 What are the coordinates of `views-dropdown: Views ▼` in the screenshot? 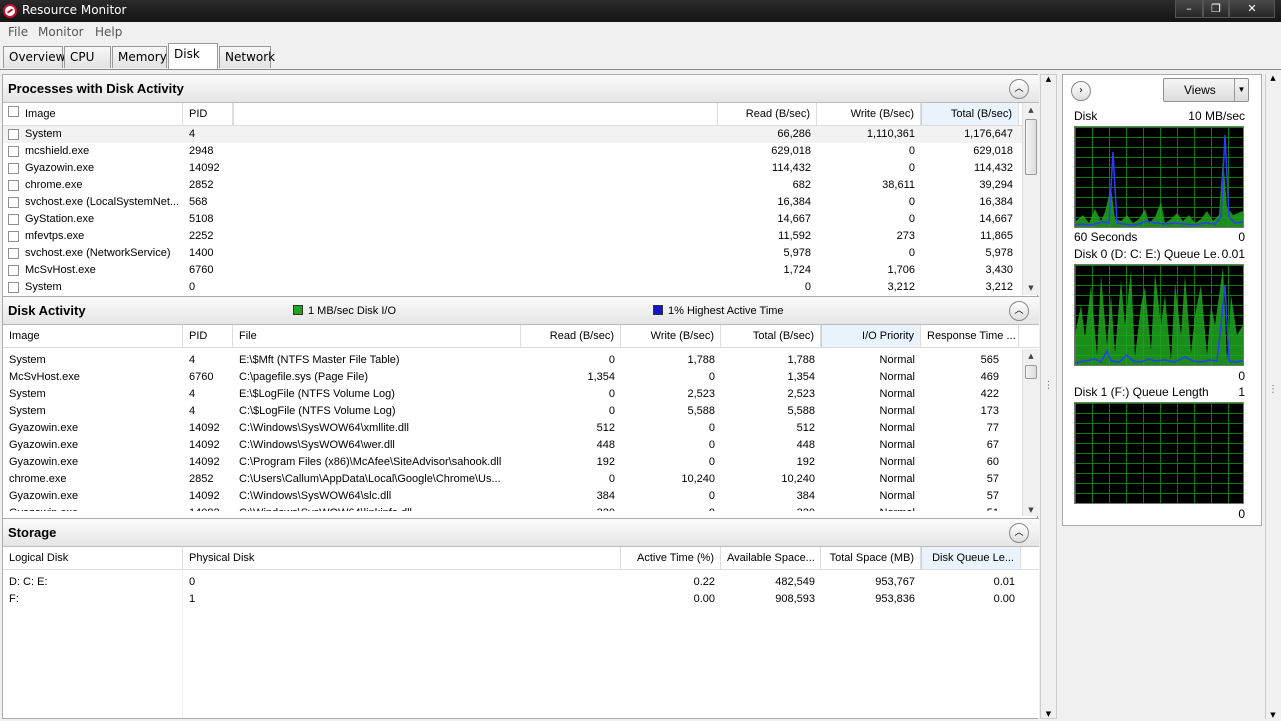 It's located at (1206, 90).